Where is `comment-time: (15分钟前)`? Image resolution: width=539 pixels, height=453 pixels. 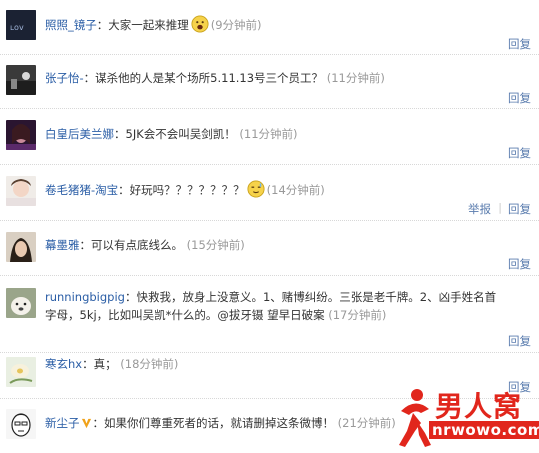 comment-time: (15分钟前) is located at coordinates (215, 245).